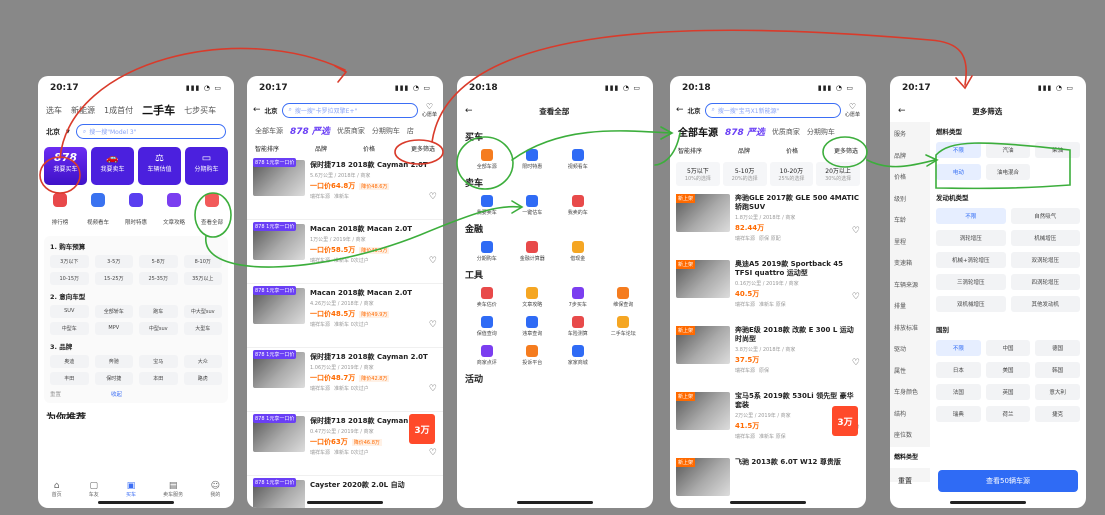 The height and width of the screenshot is (515, 1105). Describe the element at coordinates (131, 489) in the screenshot. I see `nav-buy: ▣ 买车` at that location.